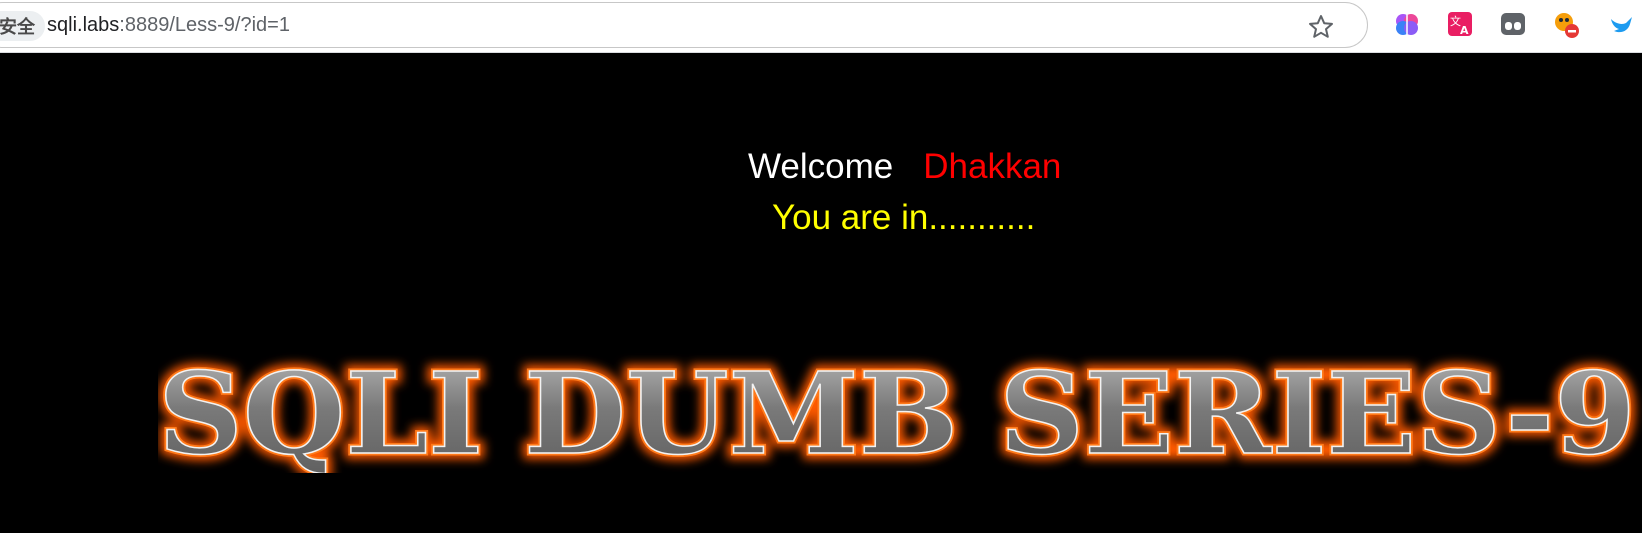 This screenshot has width=1642, height=533. Describe the element at coordinates (1622, 24) in the screenshot. I see `bird-extension-icon` at that location.